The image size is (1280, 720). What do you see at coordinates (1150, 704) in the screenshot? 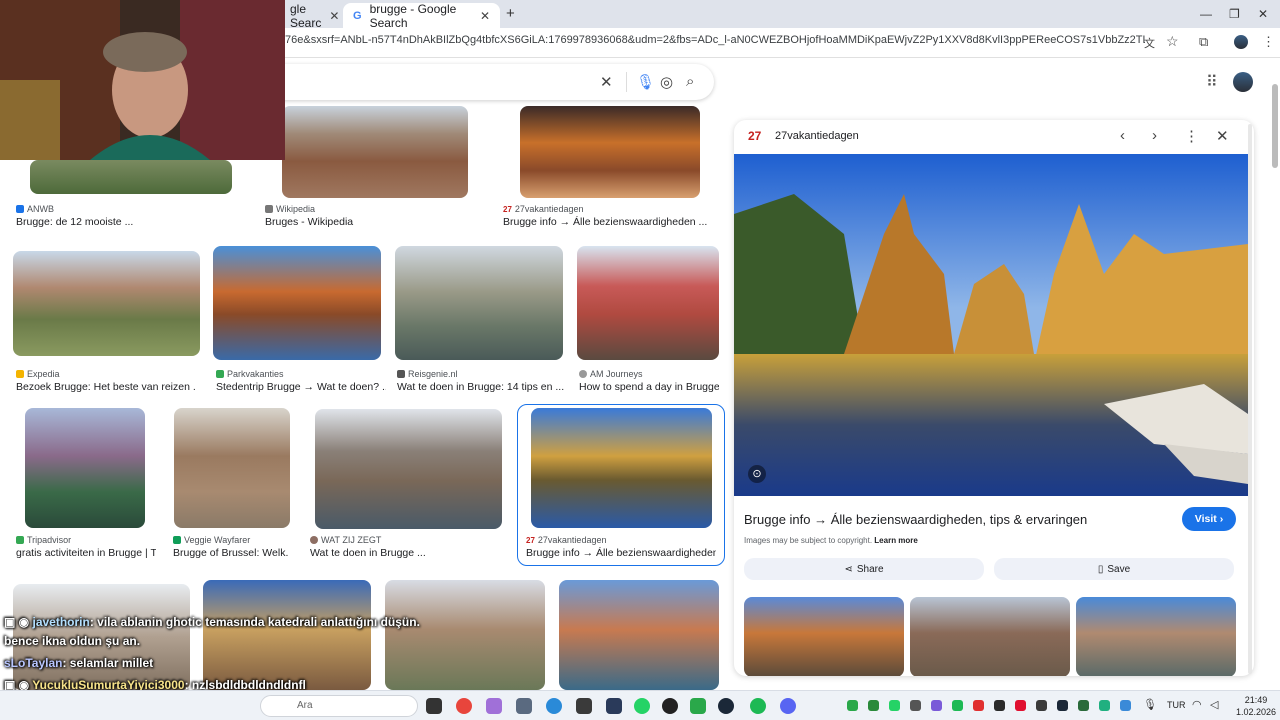
I see `microphone-tray-icon: 🎙` at bounding box center [1150, 704].